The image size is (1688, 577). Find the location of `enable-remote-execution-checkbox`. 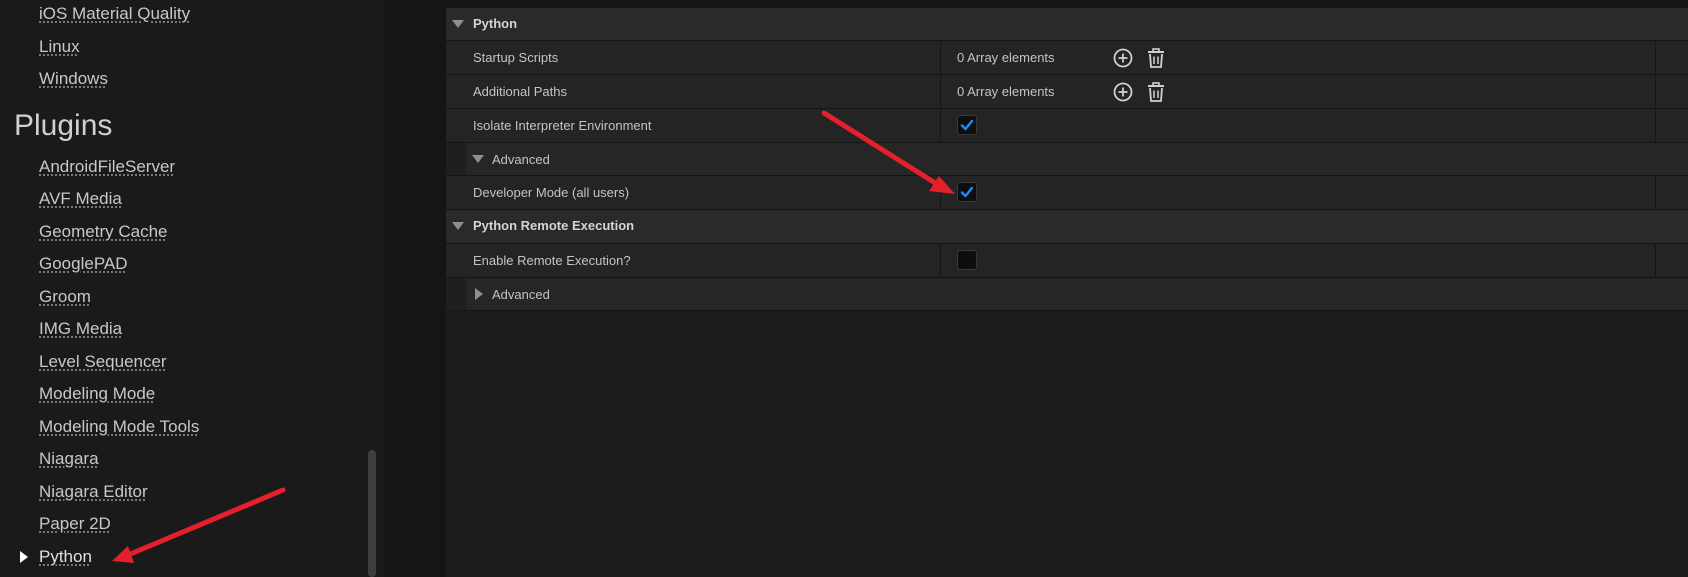

enable-remote-execution-checkbox is located at coordinates (967, 260).